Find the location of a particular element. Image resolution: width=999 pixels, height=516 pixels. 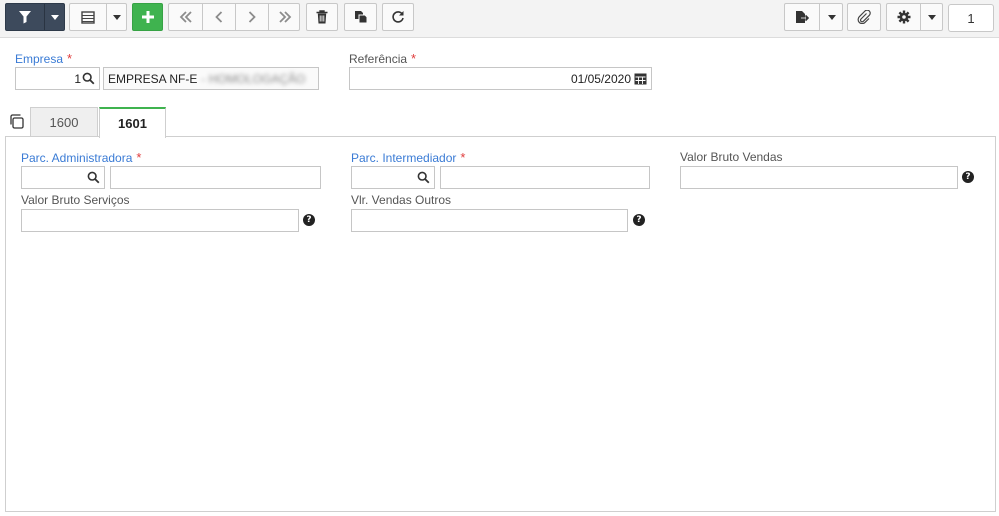

gear-icon is located at coordinates (903, 17).